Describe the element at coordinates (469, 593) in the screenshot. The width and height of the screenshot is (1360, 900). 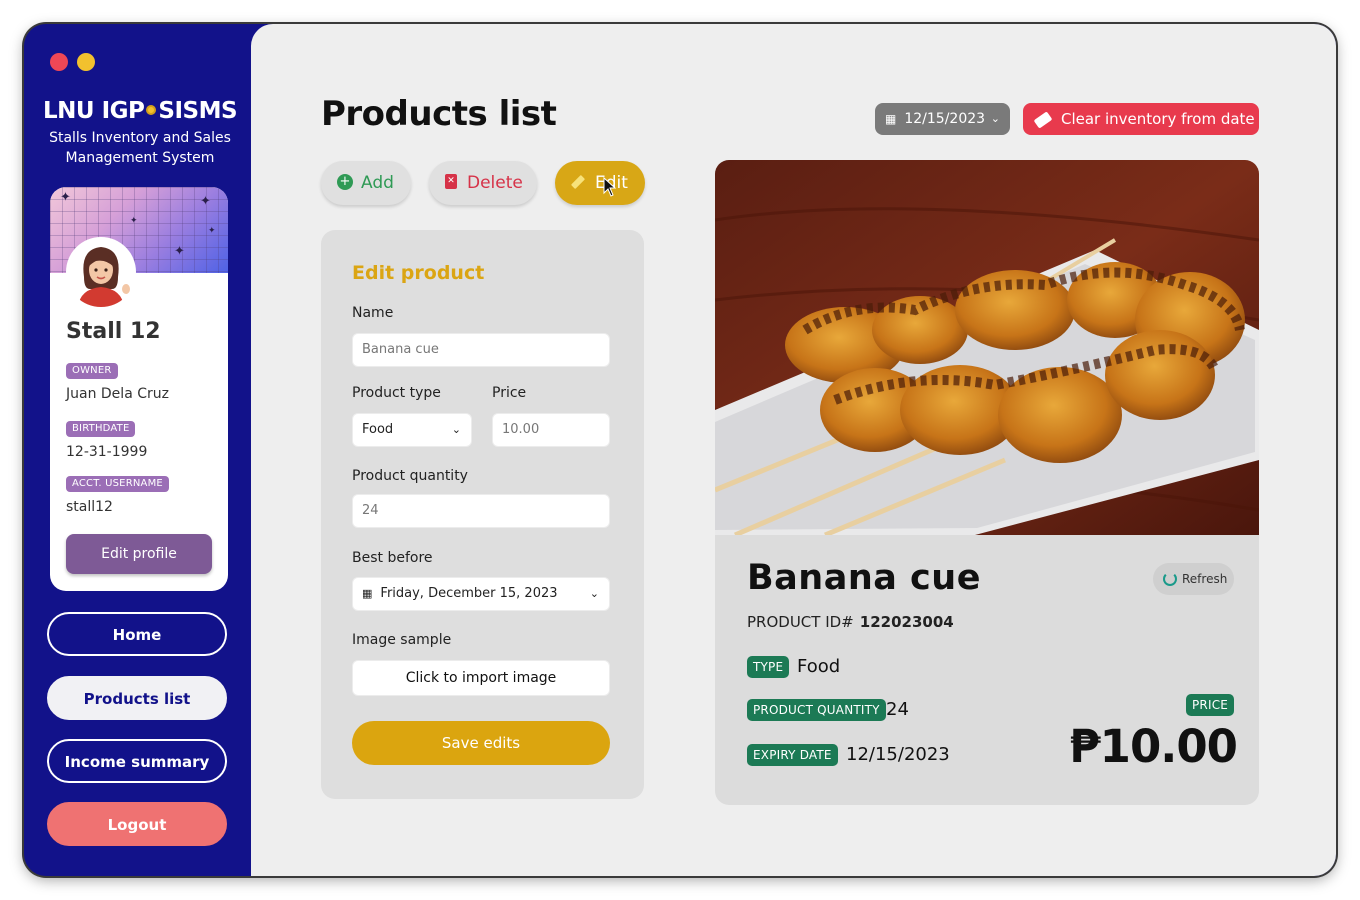
I see `best-before-value: Friday, December 15, 2023` at that location.